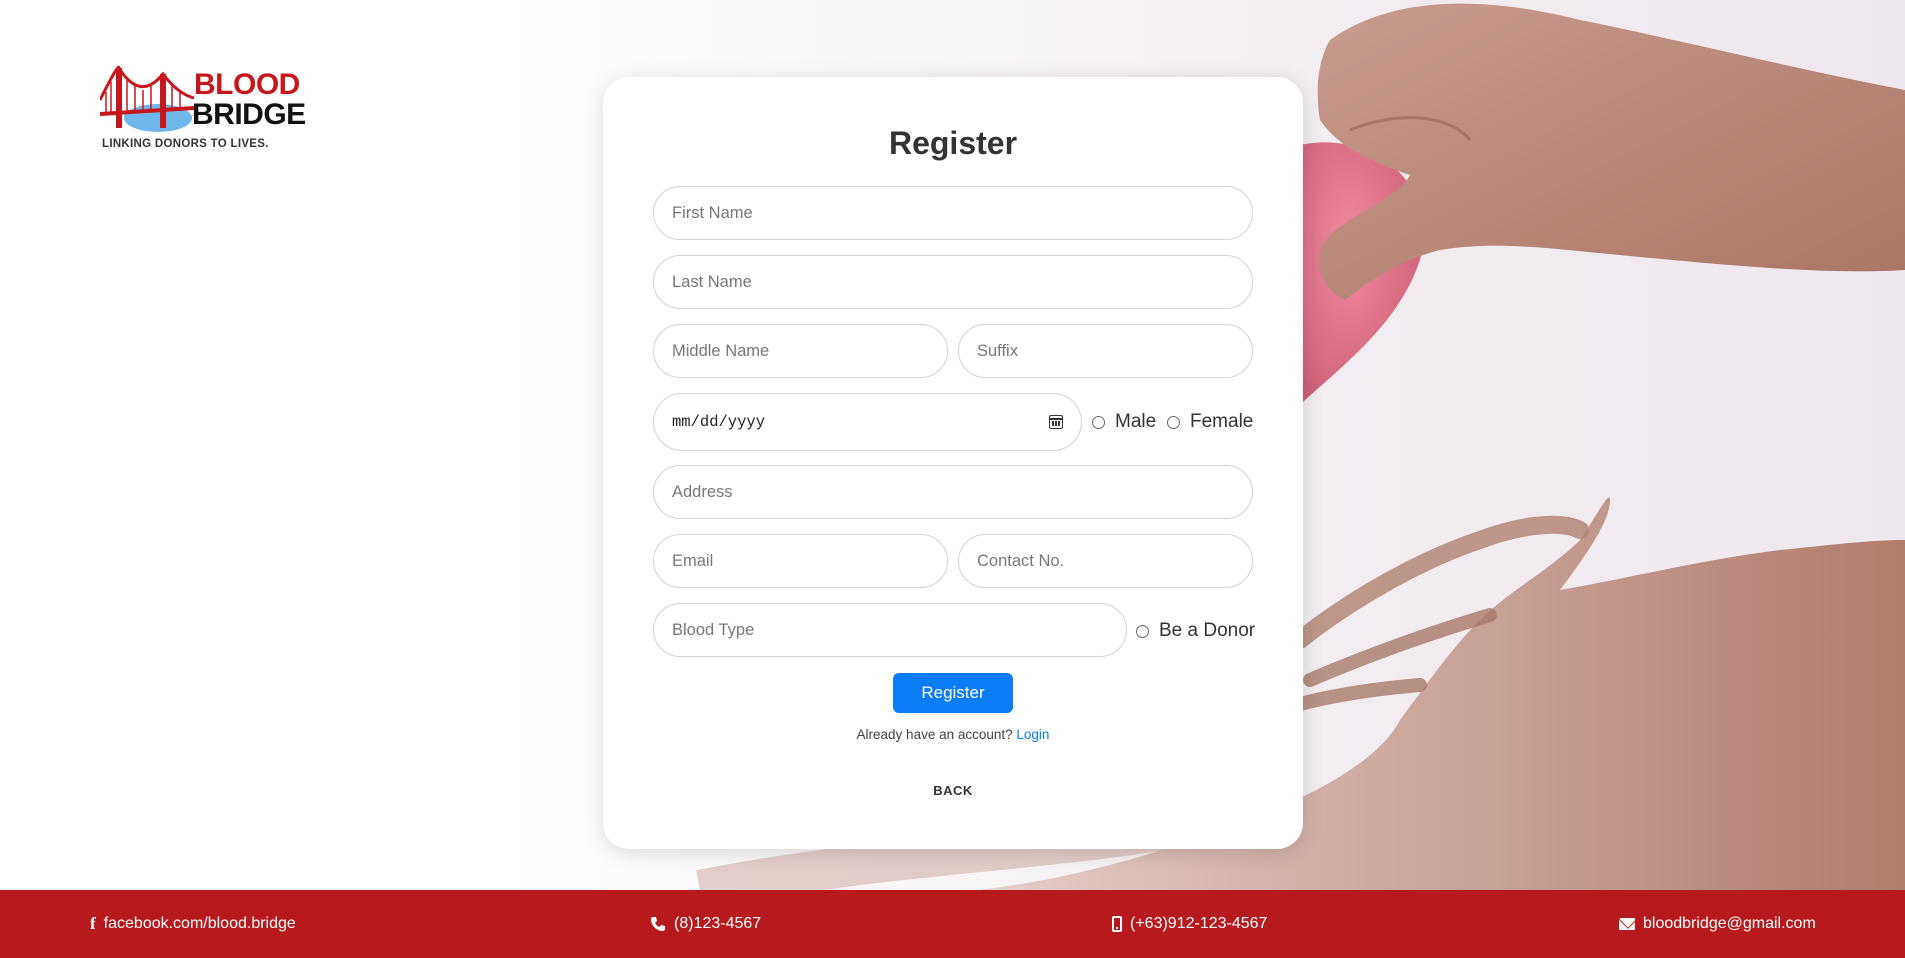 This screenshot has height=958, width=1905. I want to click on login-link: Login, so click(1032, 734).